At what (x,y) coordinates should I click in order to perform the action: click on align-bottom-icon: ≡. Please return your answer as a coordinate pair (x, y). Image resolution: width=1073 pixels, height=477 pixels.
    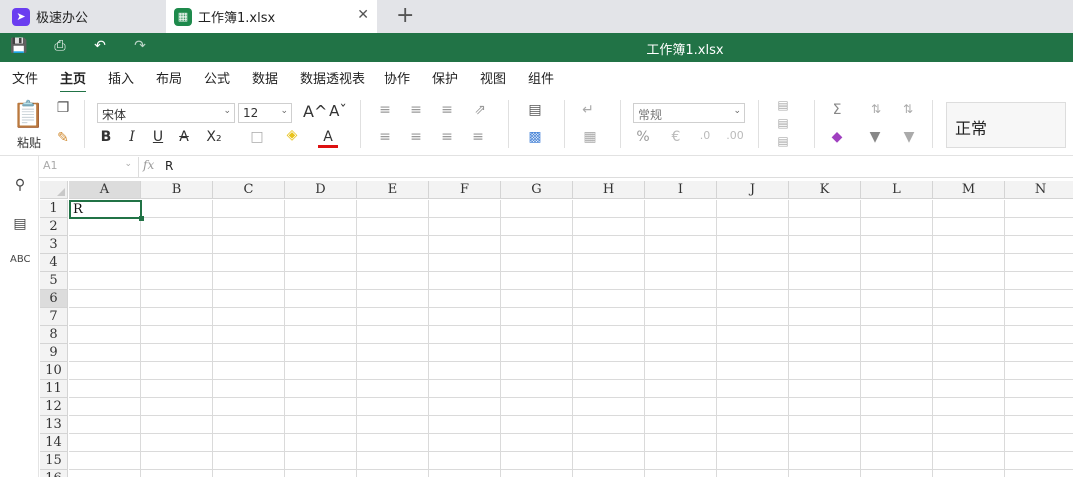
    Looking at the image, I should click on (447, 110).